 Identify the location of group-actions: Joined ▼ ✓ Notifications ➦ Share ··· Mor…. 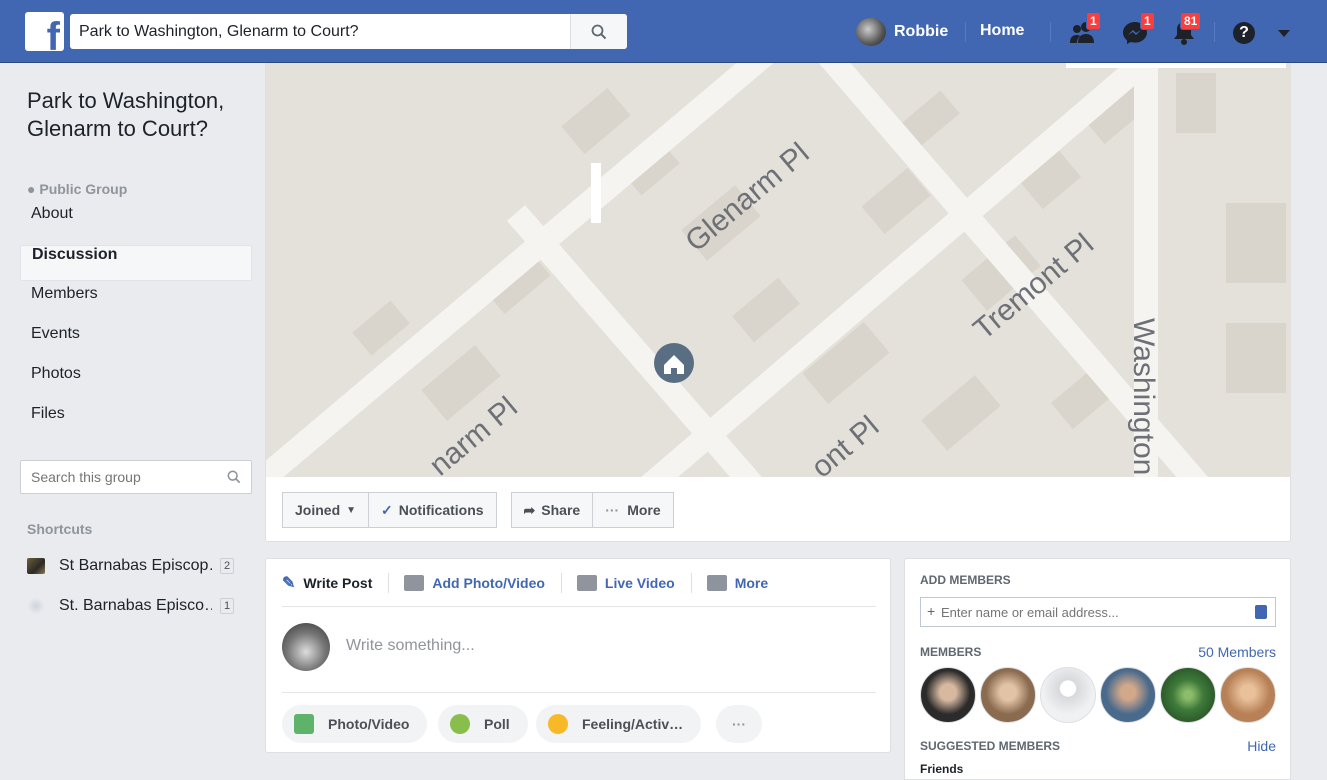
(478, 510).